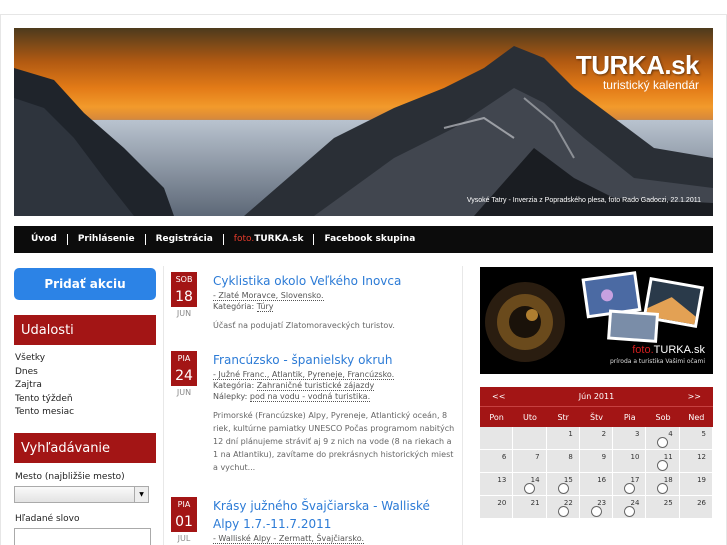 The image size is (727, 545). Describe the element at coordinates (663, 417) in the screenshot. I see `weekday-label: Sob` at that location.